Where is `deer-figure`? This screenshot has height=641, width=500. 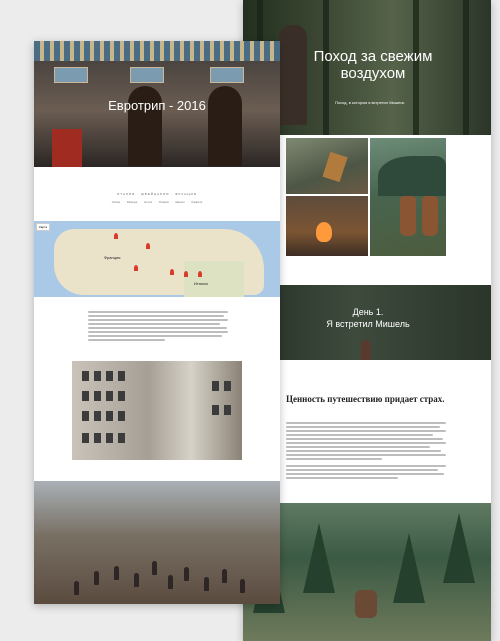 deer-figure is located at coordinates (366, 604).